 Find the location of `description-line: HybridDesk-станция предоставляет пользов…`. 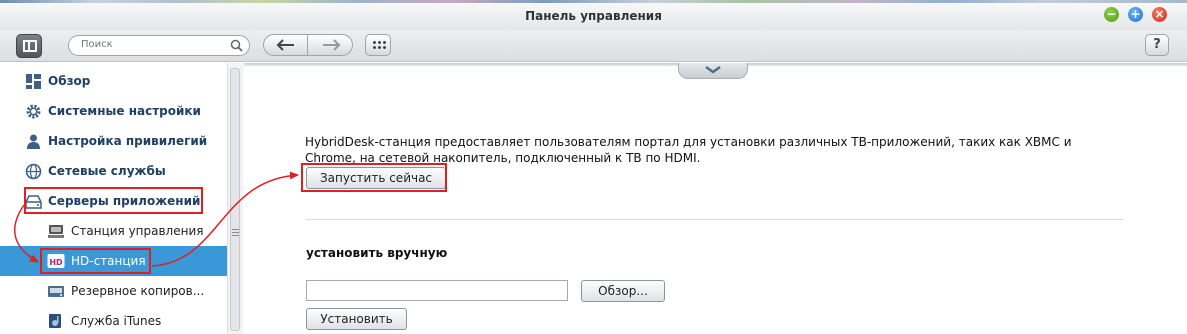

description-line: HybridDesk-станция предоставляет пользов… is located at coordinates (688, 142).